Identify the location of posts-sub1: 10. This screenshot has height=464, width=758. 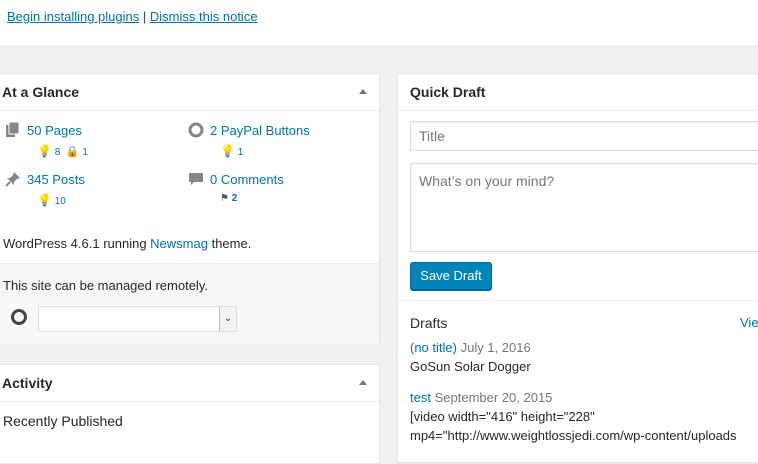
(60, 201).